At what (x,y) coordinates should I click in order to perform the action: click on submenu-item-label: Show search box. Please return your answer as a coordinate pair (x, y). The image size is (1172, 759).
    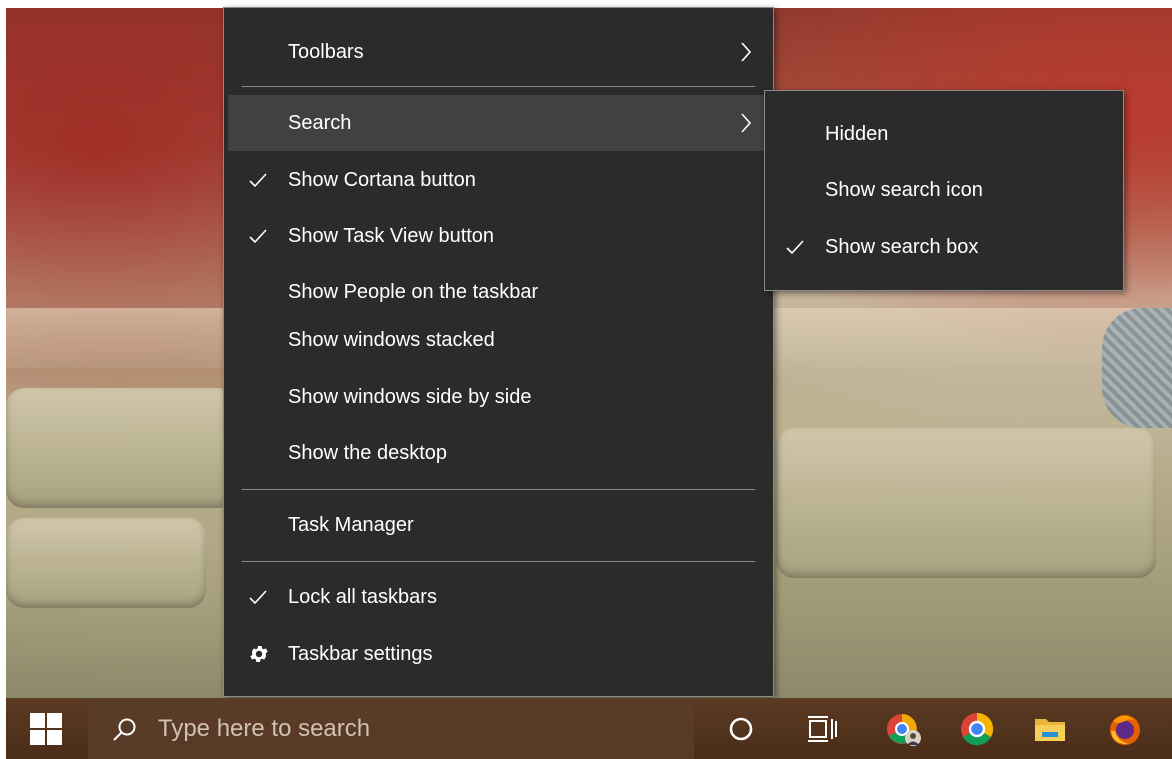
    Looking at the image, I should click on (902, 246).